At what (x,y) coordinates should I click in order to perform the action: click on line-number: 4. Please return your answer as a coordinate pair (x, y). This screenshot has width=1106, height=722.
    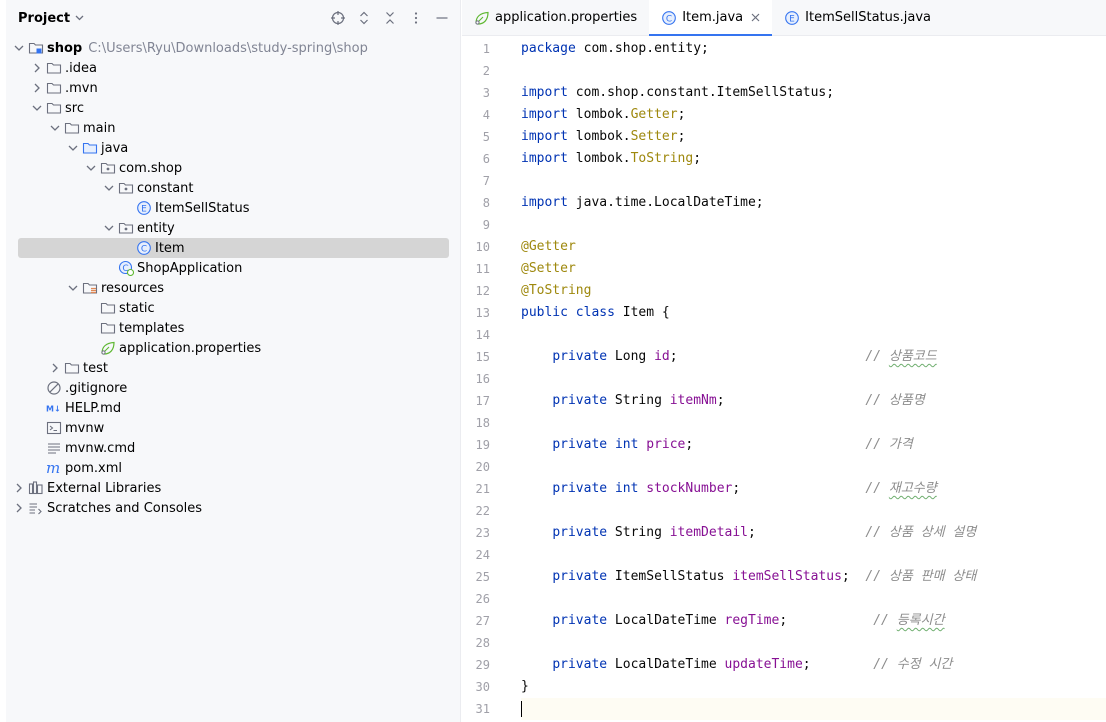
    Looking at the image, I should click on (470, 115).